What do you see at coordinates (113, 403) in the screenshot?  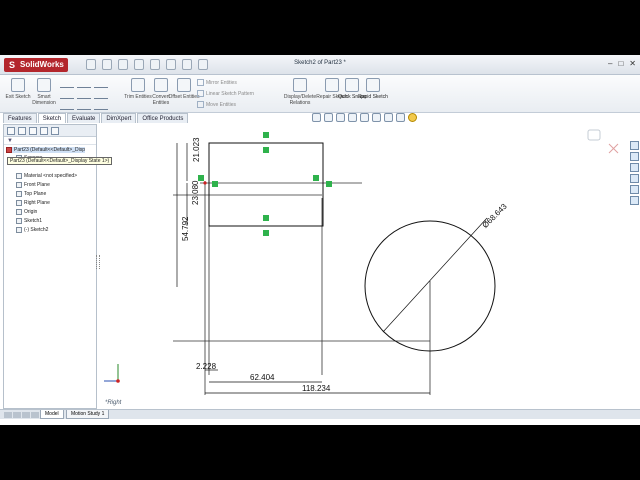 I see `view-orientation-label: *Right` at bounding box center [113, 403].